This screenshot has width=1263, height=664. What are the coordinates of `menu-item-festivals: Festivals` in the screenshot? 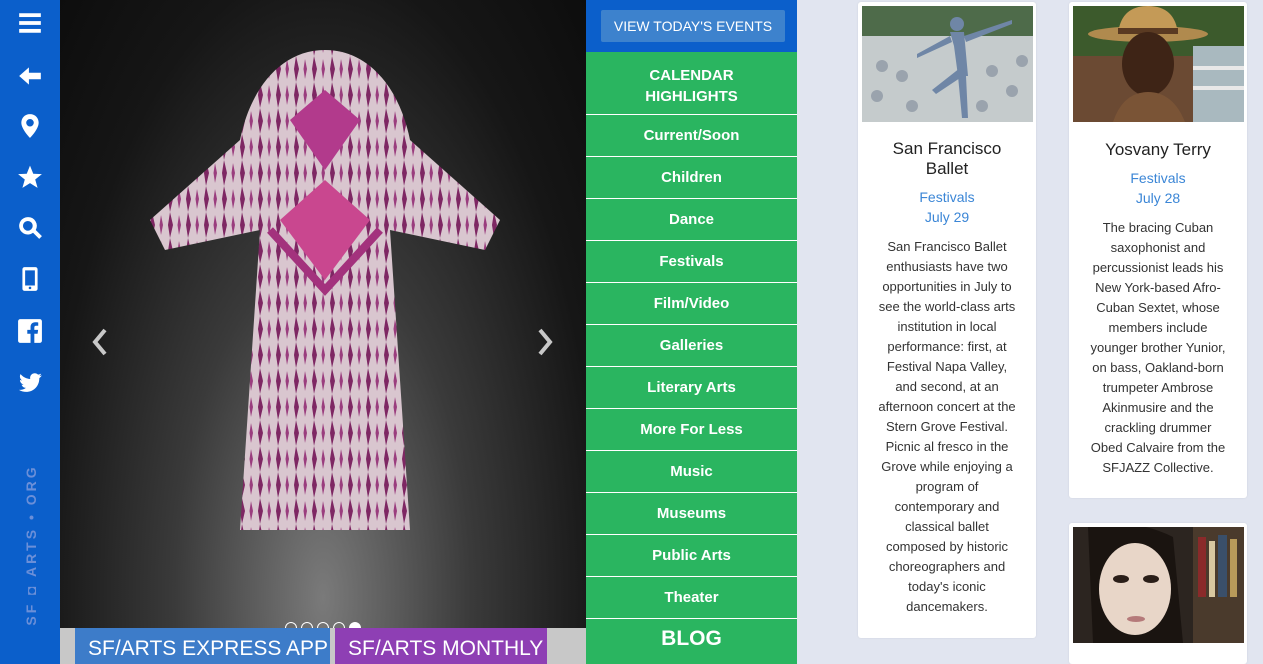 It's located at (691, 262).